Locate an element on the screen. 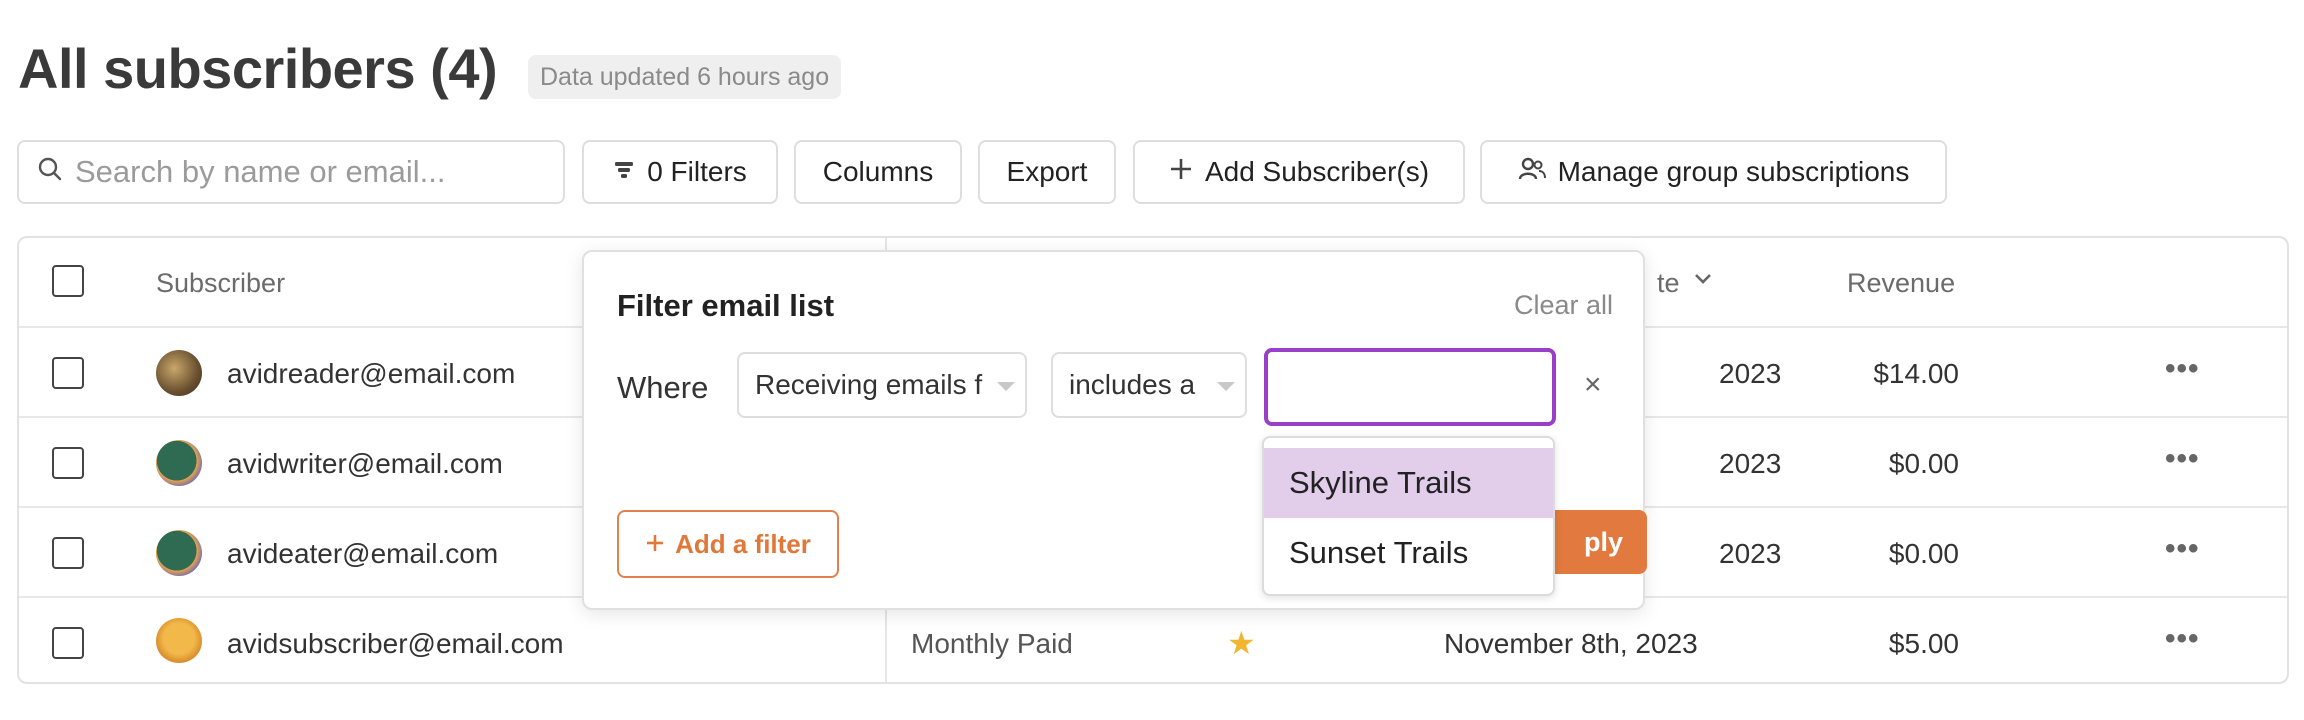 This screenshot has width=2304, height=720. export-button: Export is located at coordinates (1047, 172).